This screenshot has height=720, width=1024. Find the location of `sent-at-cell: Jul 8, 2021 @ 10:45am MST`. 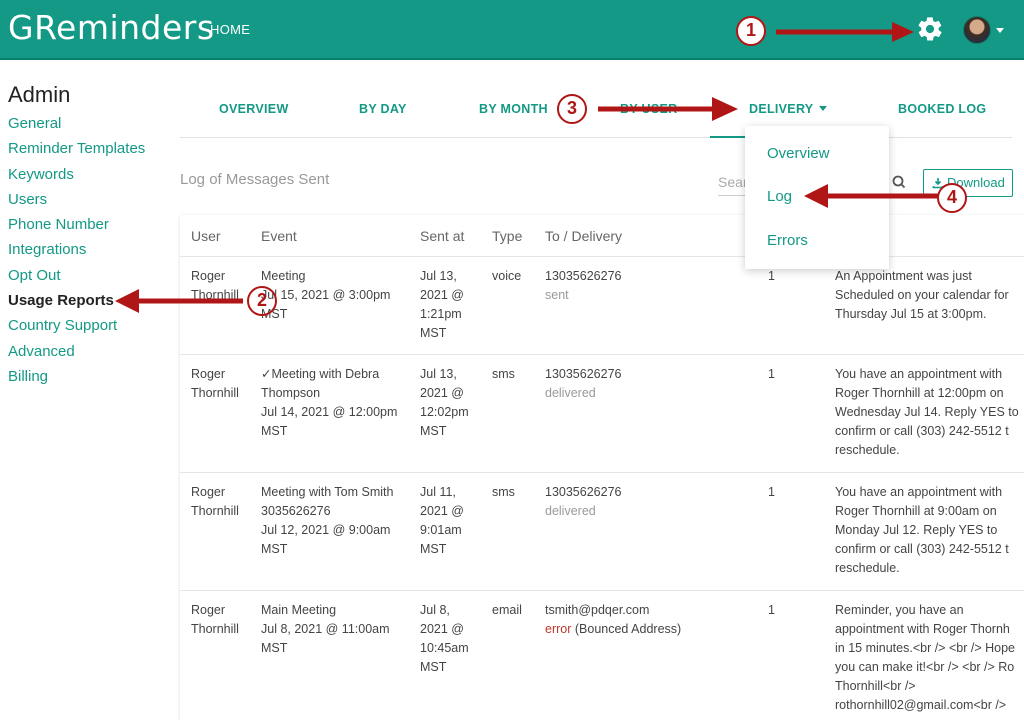

sent-at-cell: Jul 8, 2021 @ 10:45am MST is located at coordinates (444, 639).